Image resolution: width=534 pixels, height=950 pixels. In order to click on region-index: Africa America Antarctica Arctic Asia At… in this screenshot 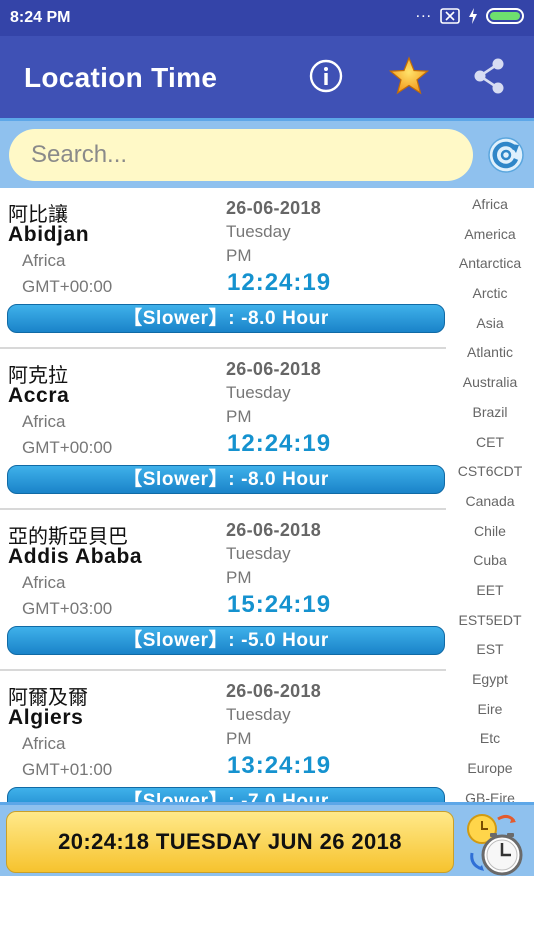, I will do `click(490, 495)`.